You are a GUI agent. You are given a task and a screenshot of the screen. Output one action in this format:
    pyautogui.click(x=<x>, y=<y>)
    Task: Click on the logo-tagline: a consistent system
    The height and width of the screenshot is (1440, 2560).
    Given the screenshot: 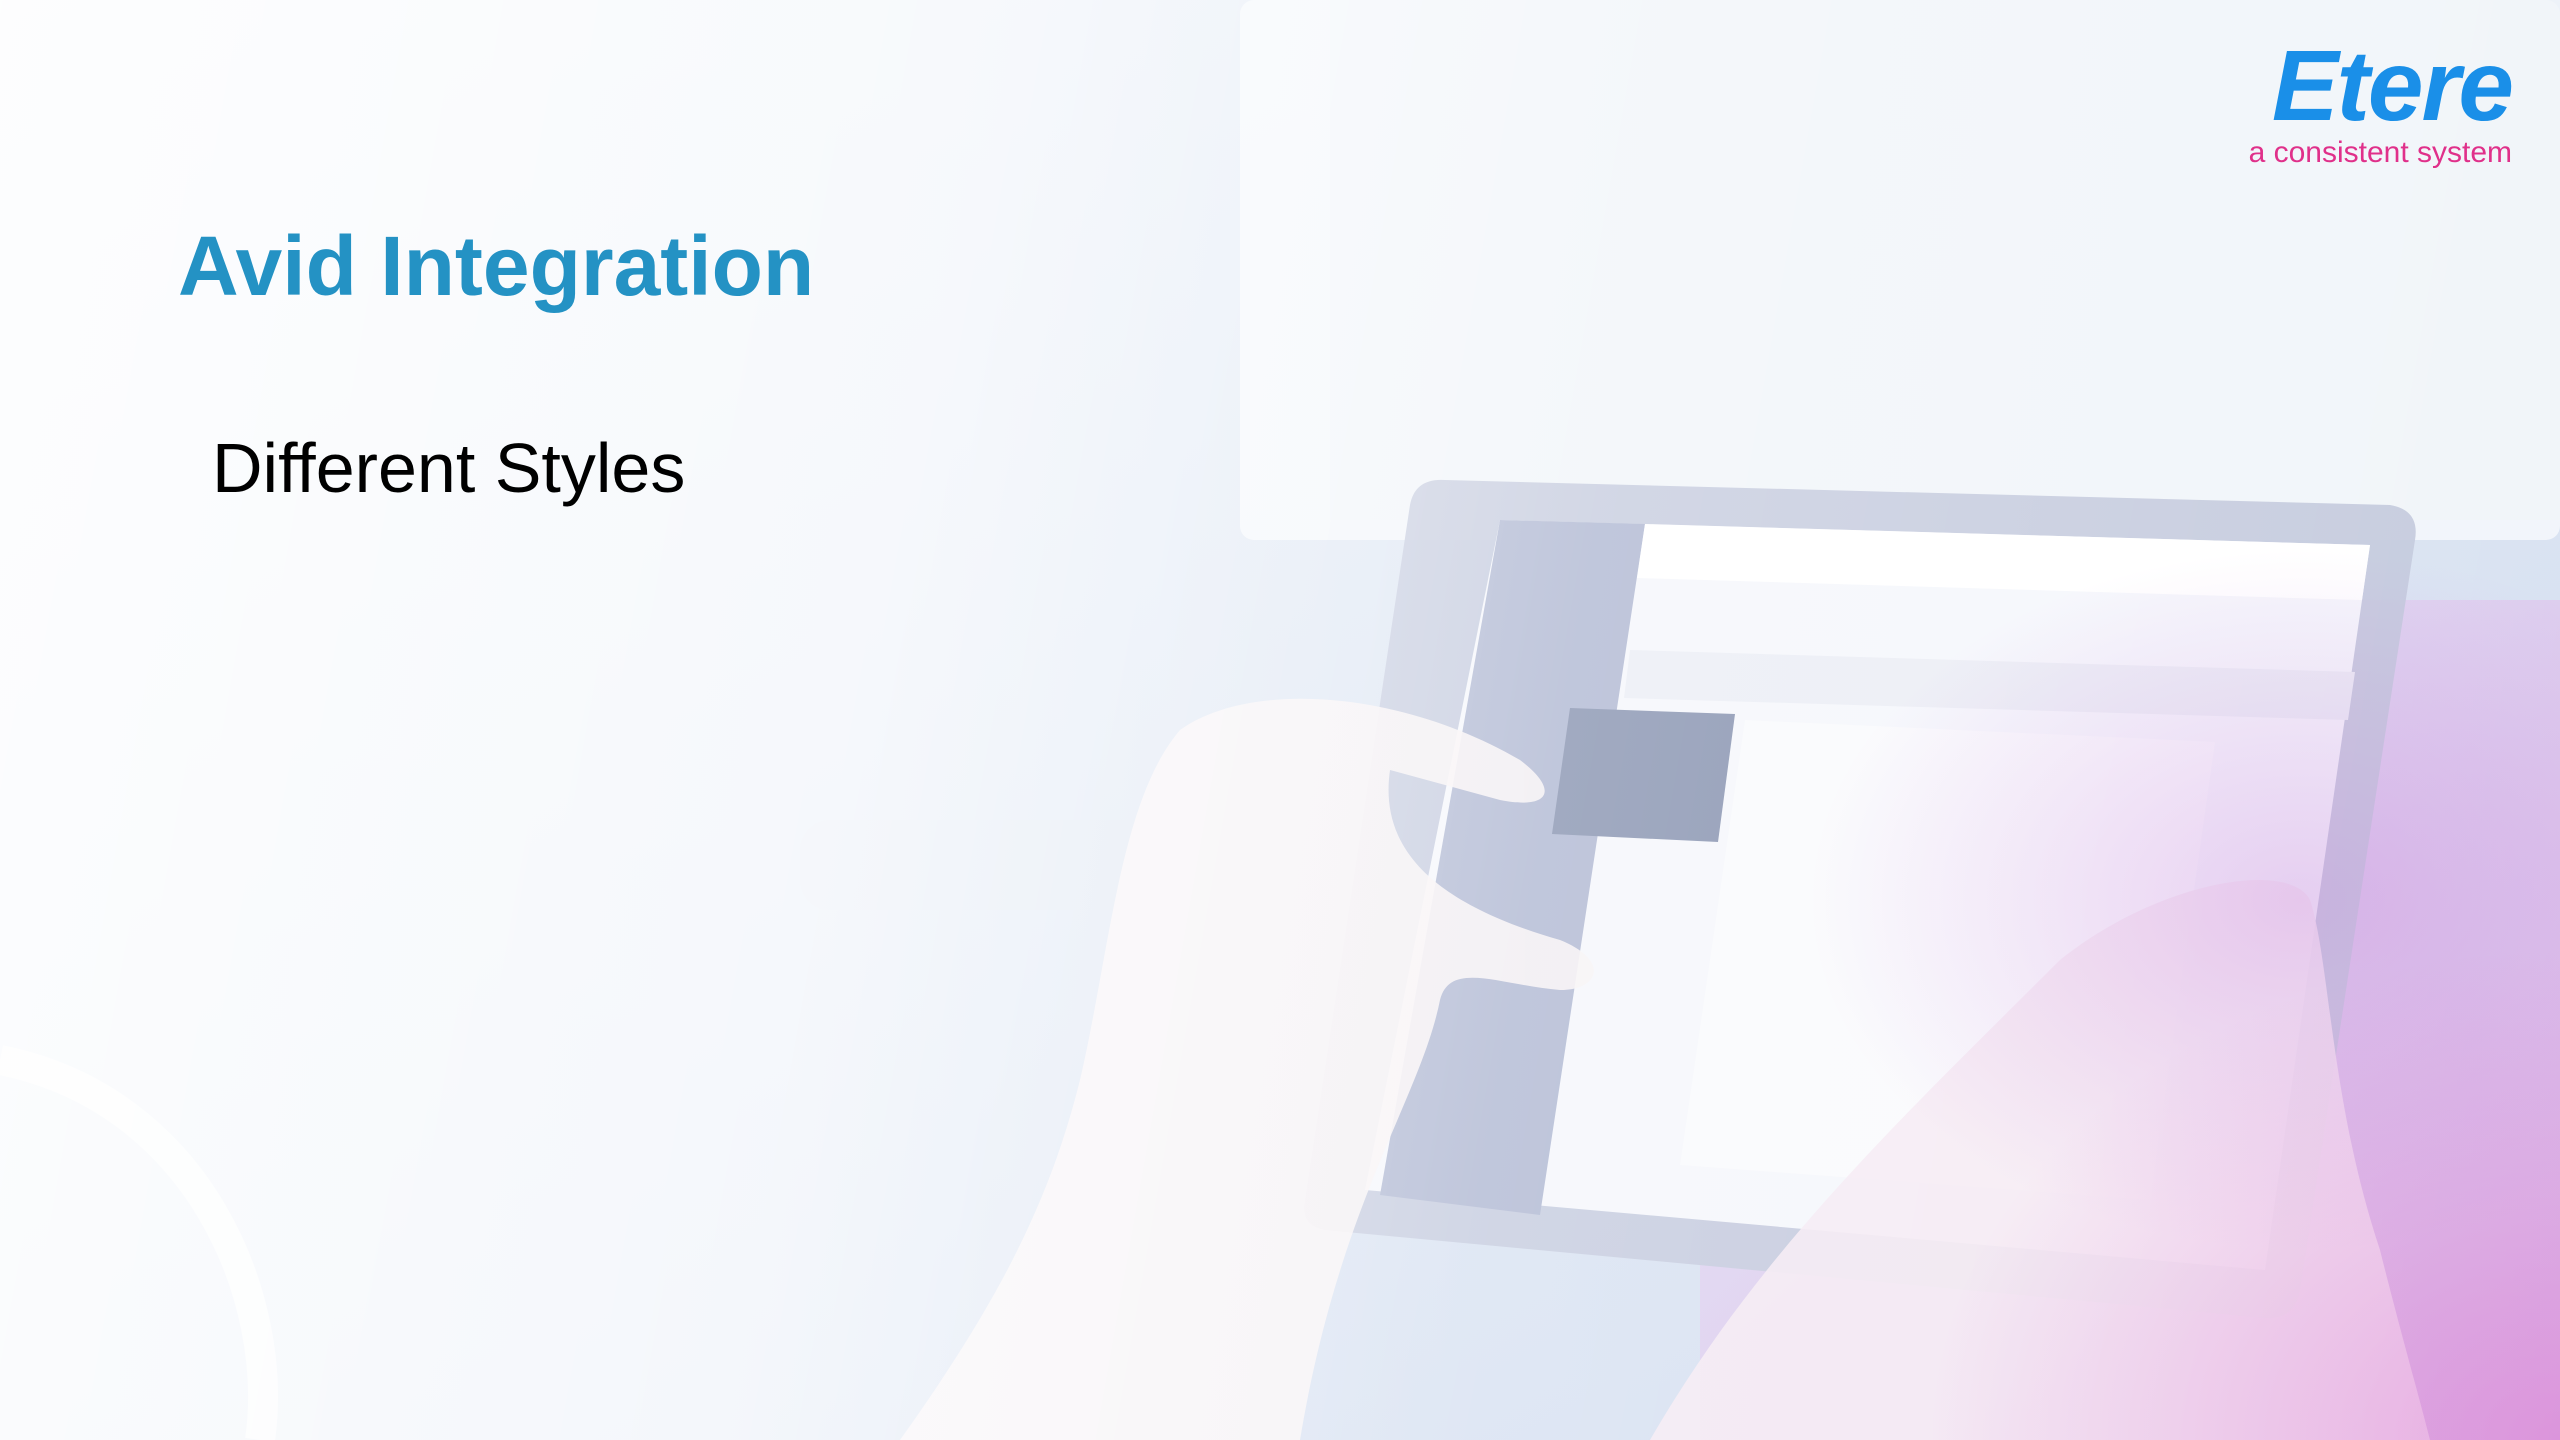 What is the action you would take?
    pyautogui.click(x=2380, y=152)
    